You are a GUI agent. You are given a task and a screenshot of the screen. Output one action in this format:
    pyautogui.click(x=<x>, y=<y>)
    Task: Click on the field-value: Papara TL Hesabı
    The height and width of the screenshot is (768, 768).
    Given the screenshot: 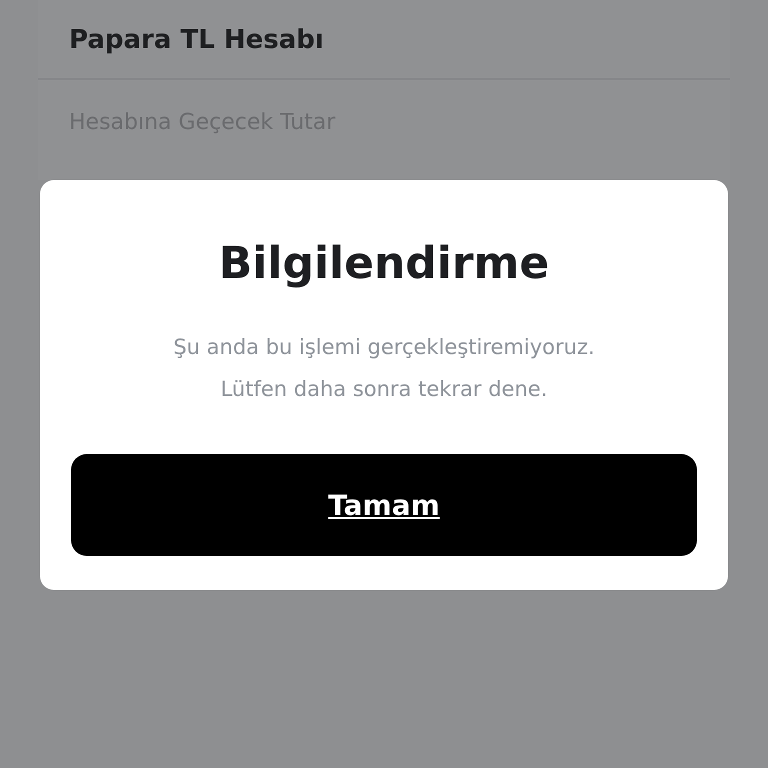 What is the action you would take?
    pyautogui.click(x=197, y=39)
    